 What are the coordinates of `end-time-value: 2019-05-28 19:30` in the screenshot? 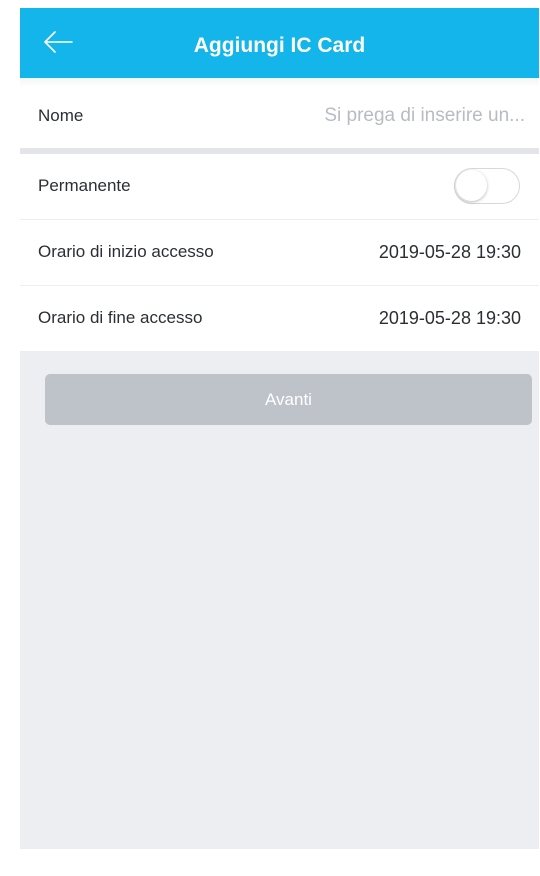 It's located at (450, 318).